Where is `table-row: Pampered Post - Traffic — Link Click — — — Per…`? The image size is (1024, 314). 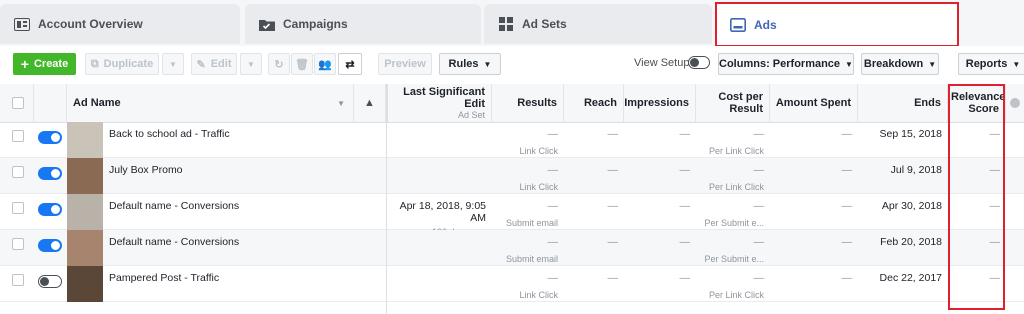
table-row: Pampered Post - Traffic — Link Click — — — Per… is located at coordinates (512, 284).